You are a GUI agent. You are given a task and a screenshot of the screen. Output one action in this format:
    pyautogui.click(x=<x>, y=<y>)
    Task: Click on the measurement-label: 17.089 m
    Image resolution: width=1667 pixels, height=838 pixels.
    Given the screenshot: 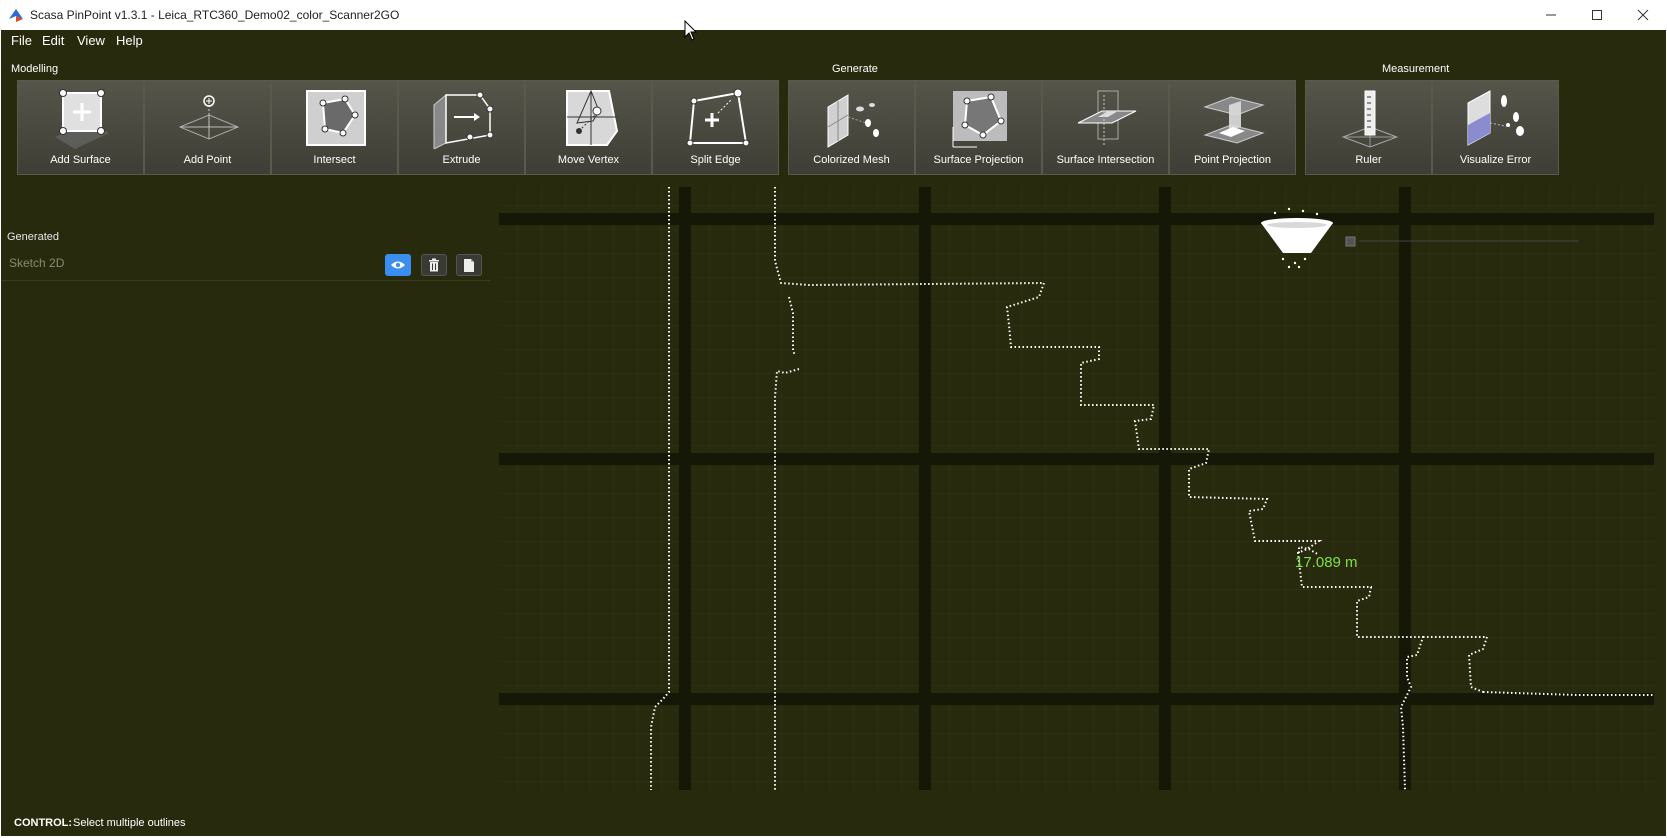 What is the action you would take?
    pyautogui.click(x=1326, y=562)
    